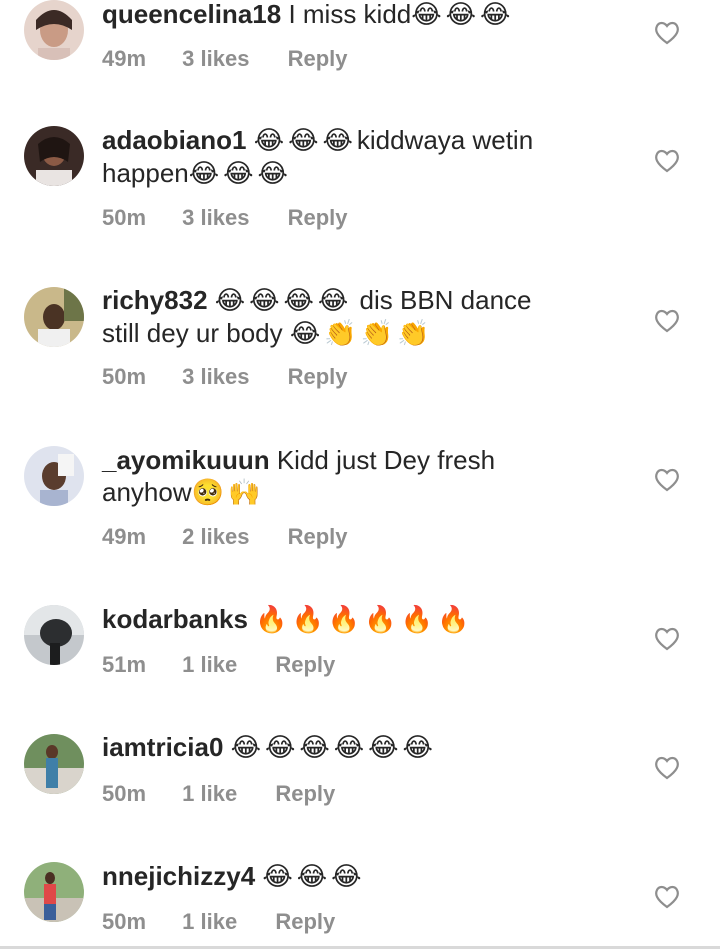  I want to click on comment-body-line2: happen, so click(145, 173).